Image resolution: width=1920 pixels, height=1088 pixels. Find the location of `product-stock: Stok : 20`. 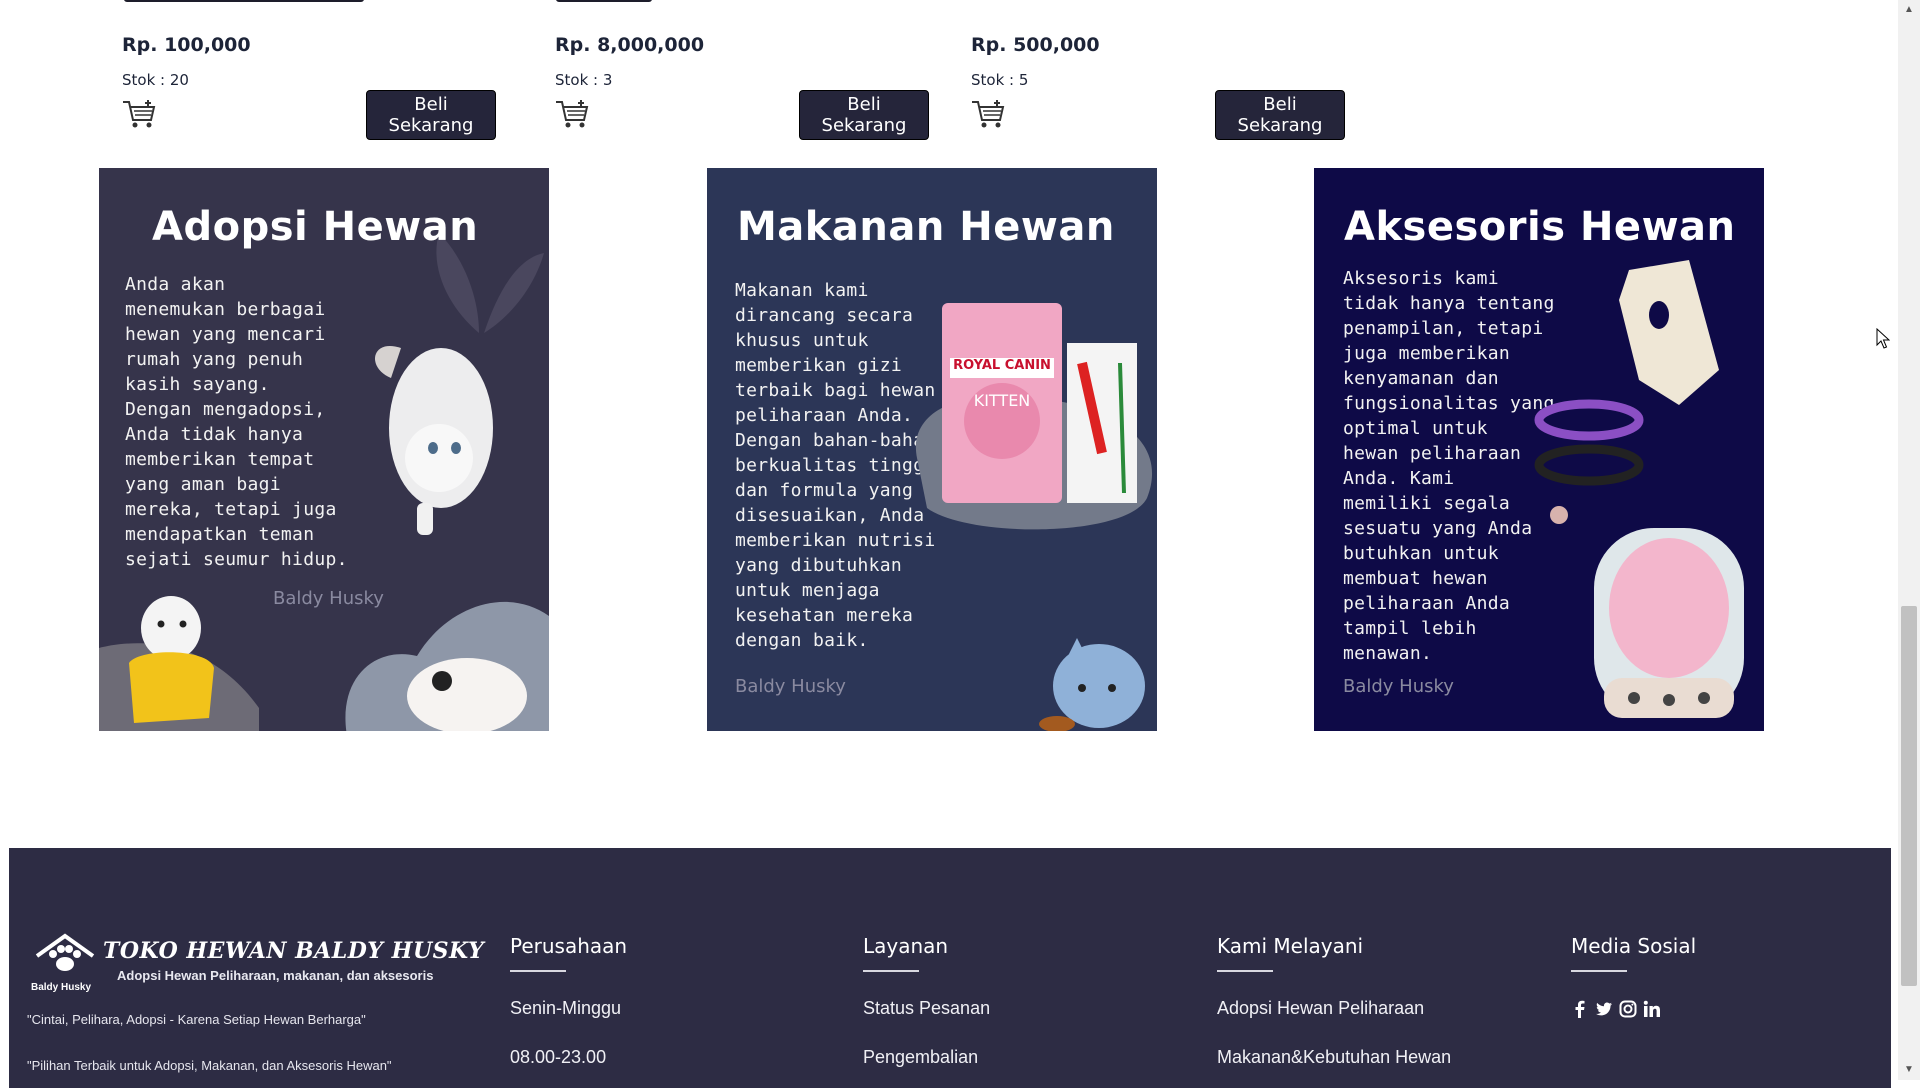

product-stock: Stok : 20 is located at coordinates (155, 80).